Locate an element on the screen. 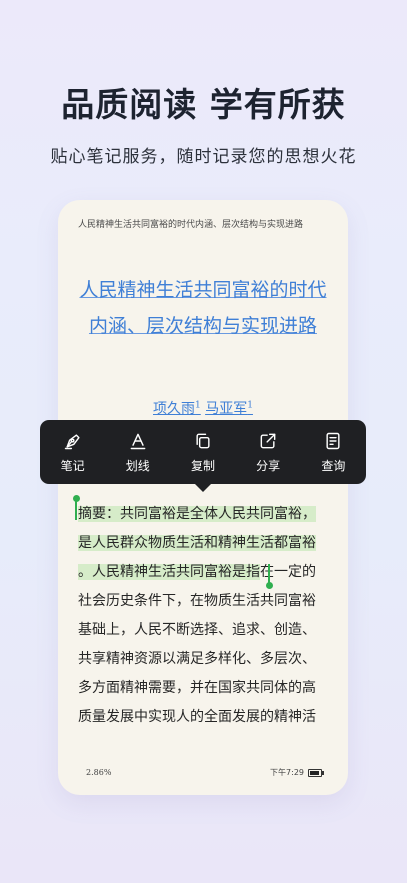 The height and width of the screenshot is (883, 407). body-line: 摘要：共同富裕是全体人民共同富裕， is located at coordinates (204, 514).